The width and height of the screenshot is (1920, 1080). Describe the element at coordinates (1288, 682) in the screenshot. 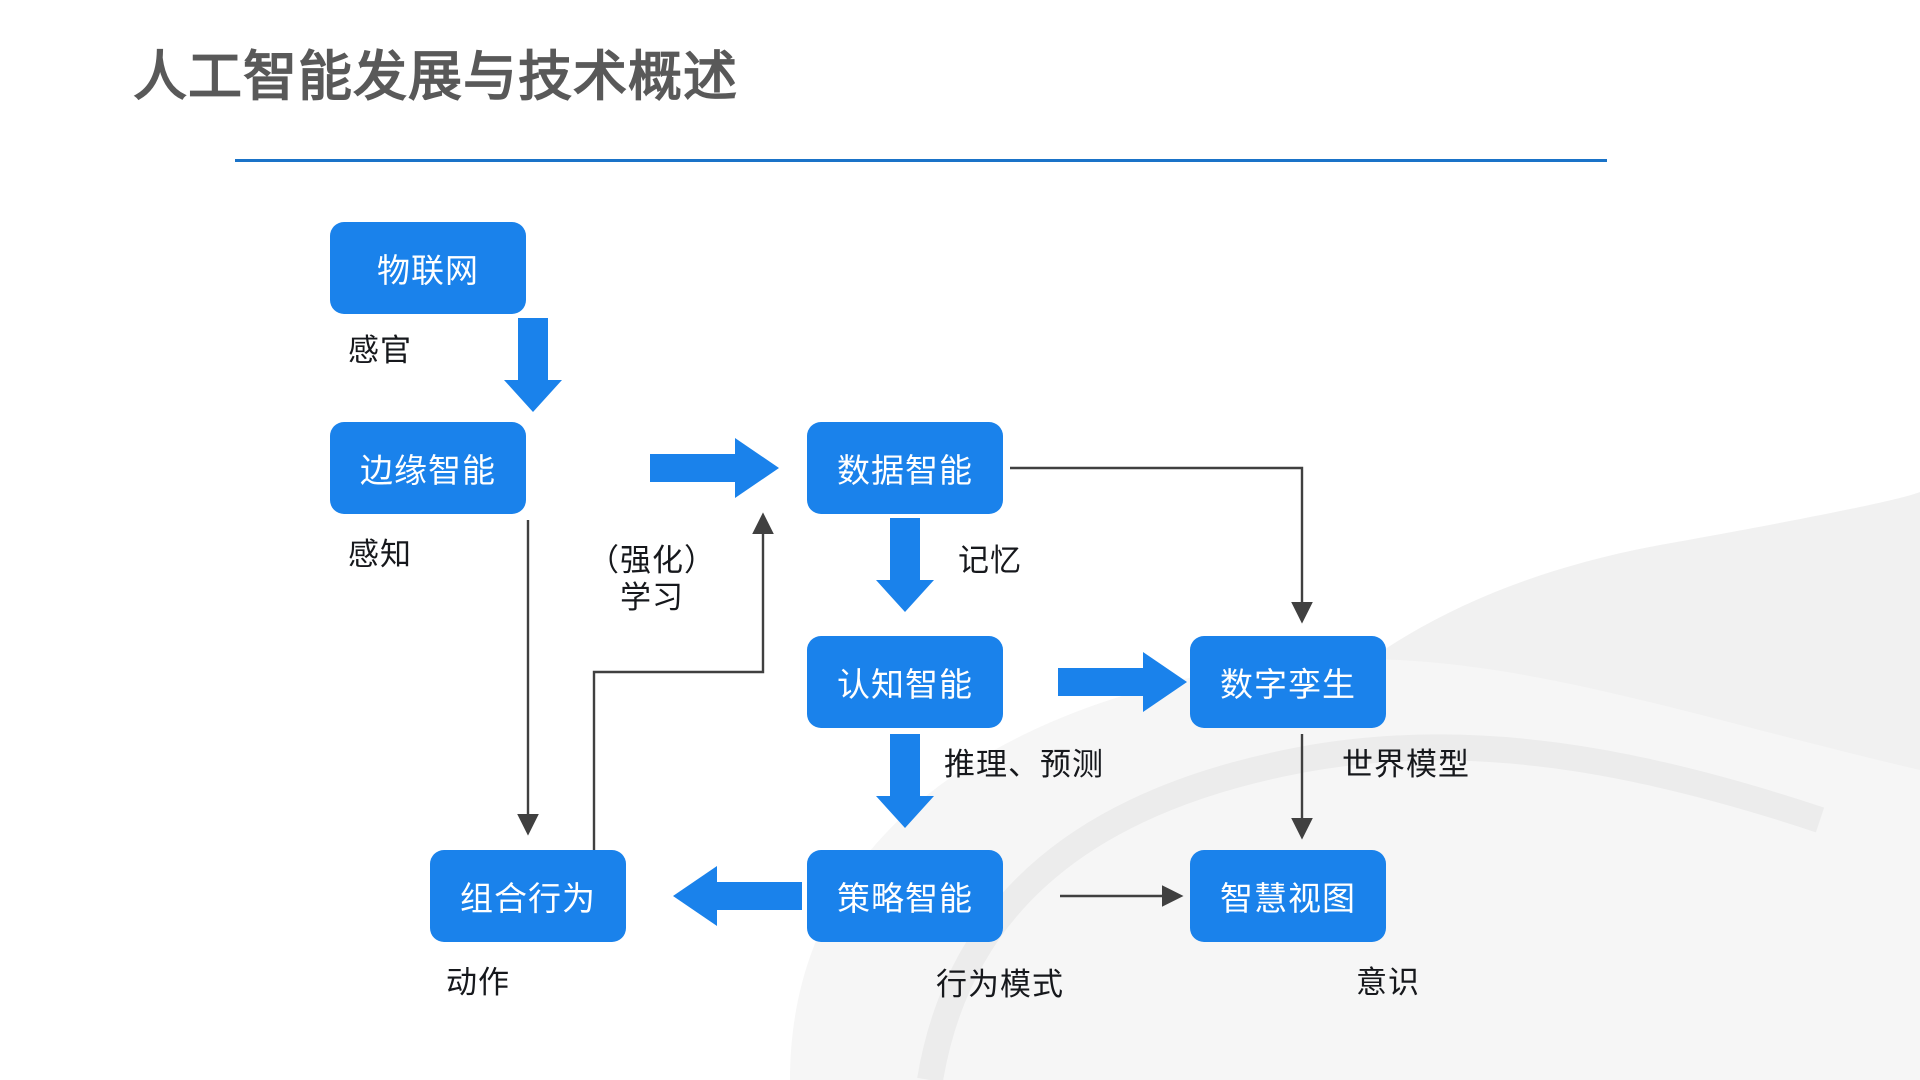

I see `node-digital-twin: 数字孪生` at that location.